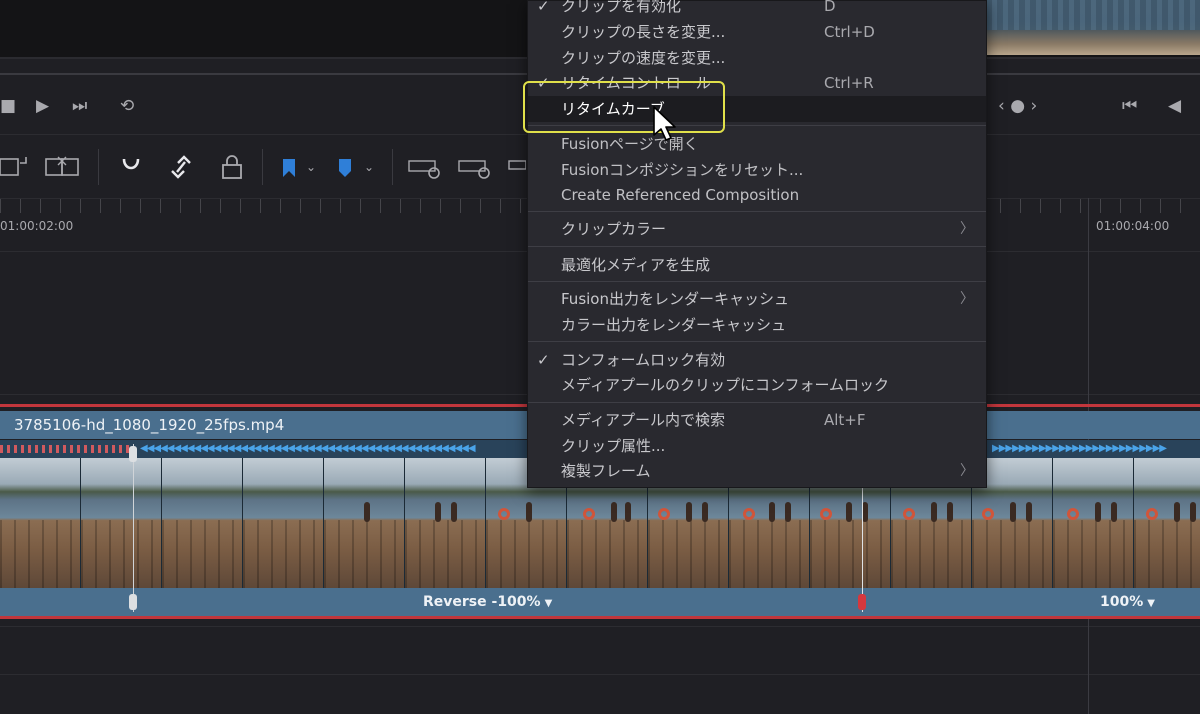  Describe the element at coordinates (133, 528) in the screenshot. I see `speed-point-line` at that location.